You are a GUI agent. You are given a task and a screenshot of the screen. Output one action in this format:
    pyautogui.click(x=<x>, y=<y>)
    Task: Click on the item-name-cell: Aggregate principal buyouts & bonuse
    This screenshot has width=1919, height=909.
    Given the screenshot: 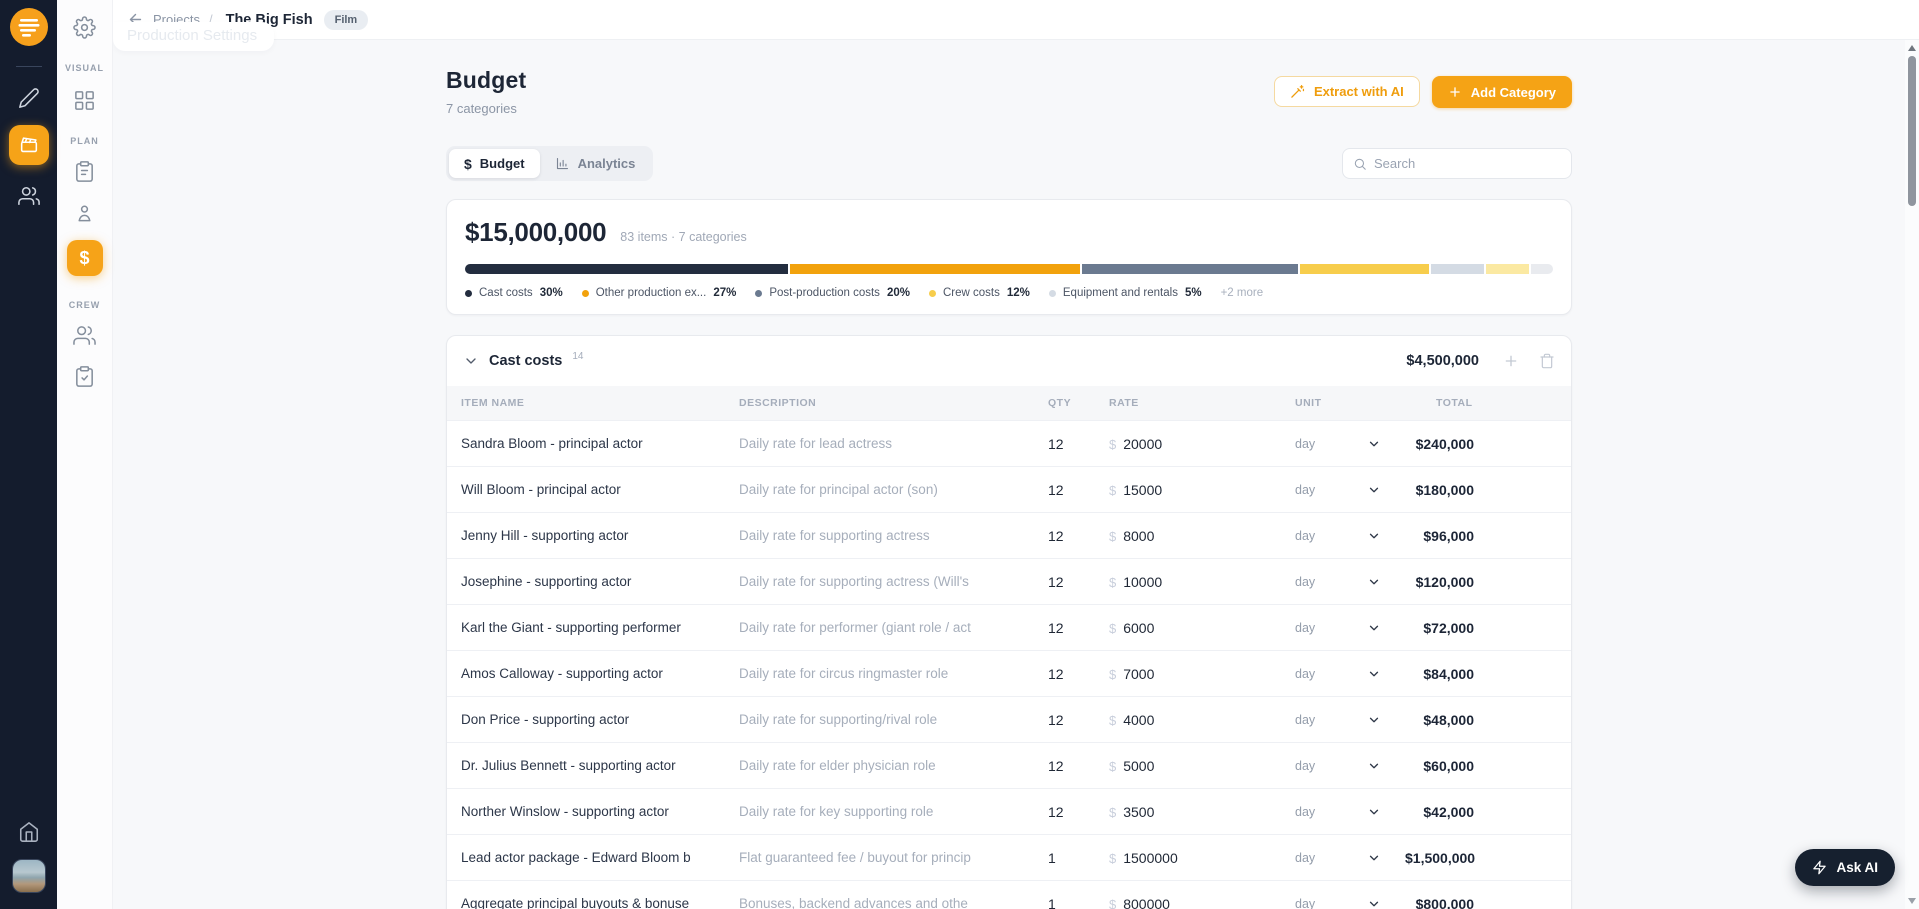 What is the action you would take?
    pyautogui.click(x=600, y=902)
    